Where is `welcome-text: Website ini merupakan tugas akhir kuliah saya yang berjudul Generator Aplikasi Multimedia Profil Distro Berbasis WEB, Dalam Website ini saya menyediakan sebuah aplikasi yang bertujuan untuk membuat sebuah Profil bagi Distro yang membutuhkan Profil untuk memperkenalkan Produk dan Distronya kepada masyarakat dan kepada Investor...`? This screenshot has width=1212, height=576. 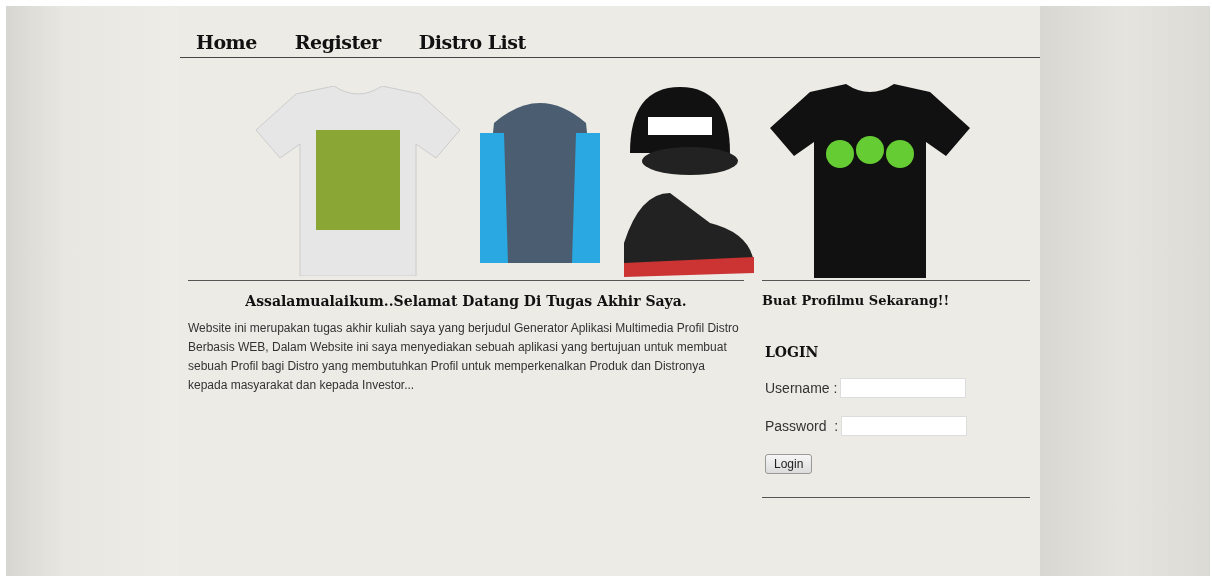
welcome-text: Website ini merupakan tugas akhir kuliah saya yang berjudul Generator Aplikasi Multimedia Profil Distro Berbasis WEB, Dalam Website ini saya menyediakan sebuah aplikasi yang bertujuan untuk membuat sebuah Profil bagi Distro yang membutuhkan Profil untuk memperkenalkan Produk dan Distronya kepada masyarakat dan kepada Investor... is located at coordinates (464, 357).